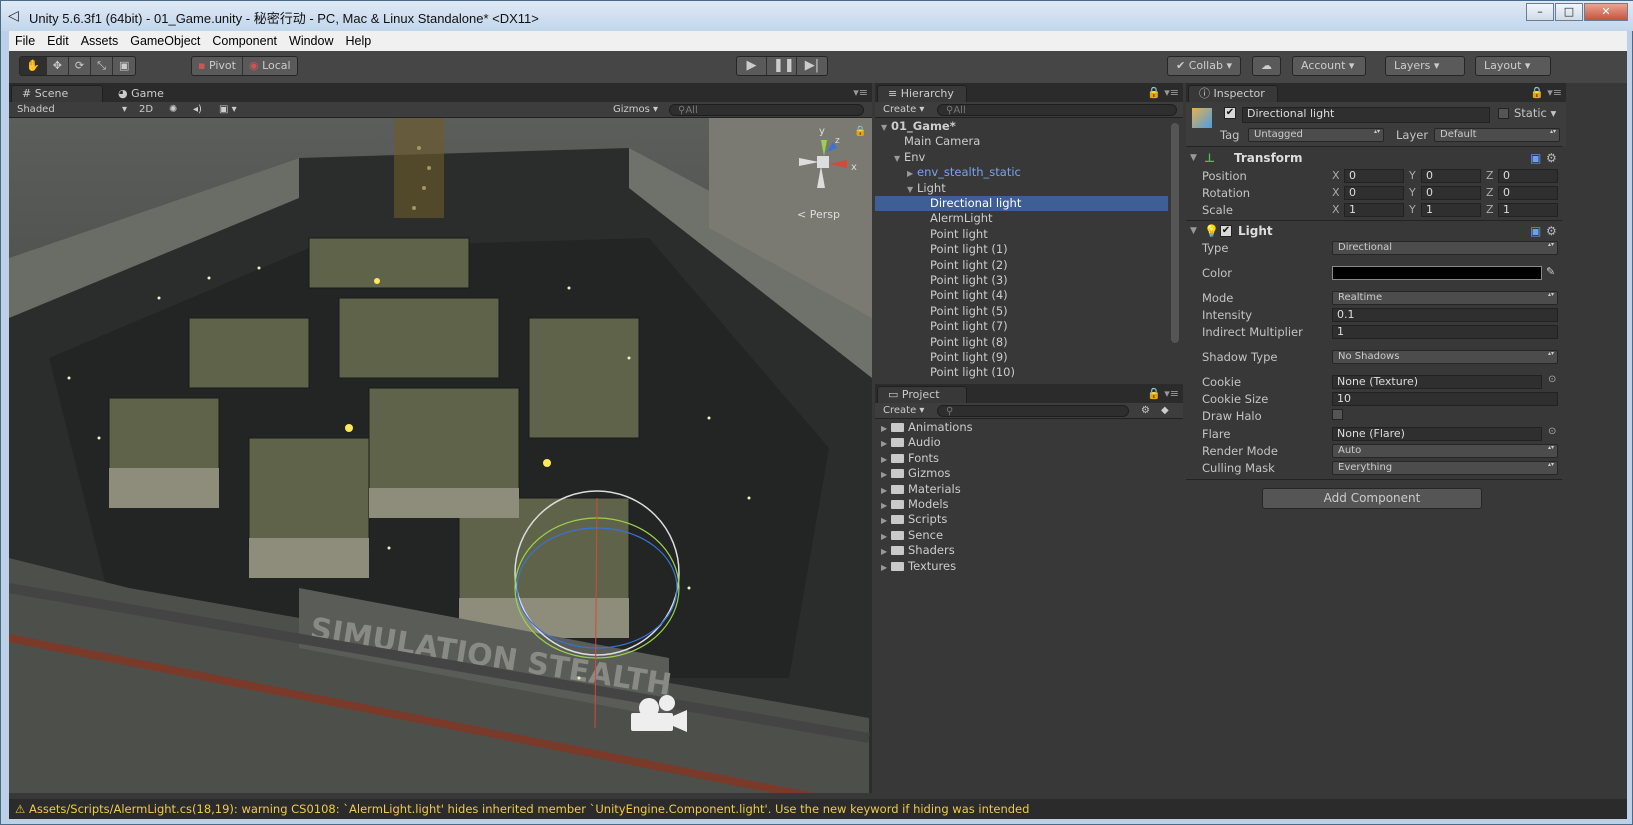  What do you see at coordinates (1535, 231) in the screenshot?
I see `light-help-icon: ▣` at bounding box center [1535, 231].